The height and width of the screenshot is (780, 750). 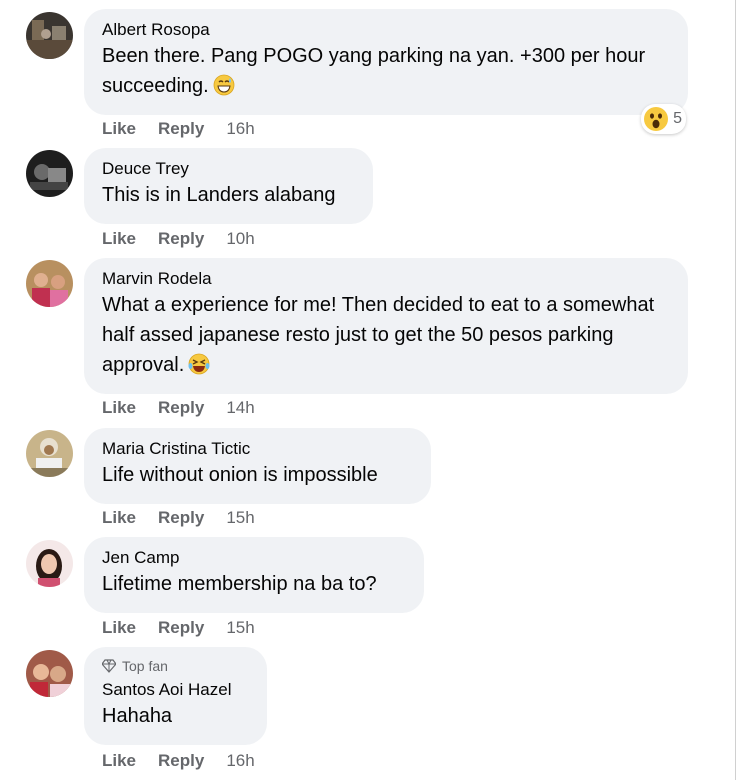 I want to click on comment-bubble: Jen Camp Lifetime membership na ba to?, so click(x=254, y=575).